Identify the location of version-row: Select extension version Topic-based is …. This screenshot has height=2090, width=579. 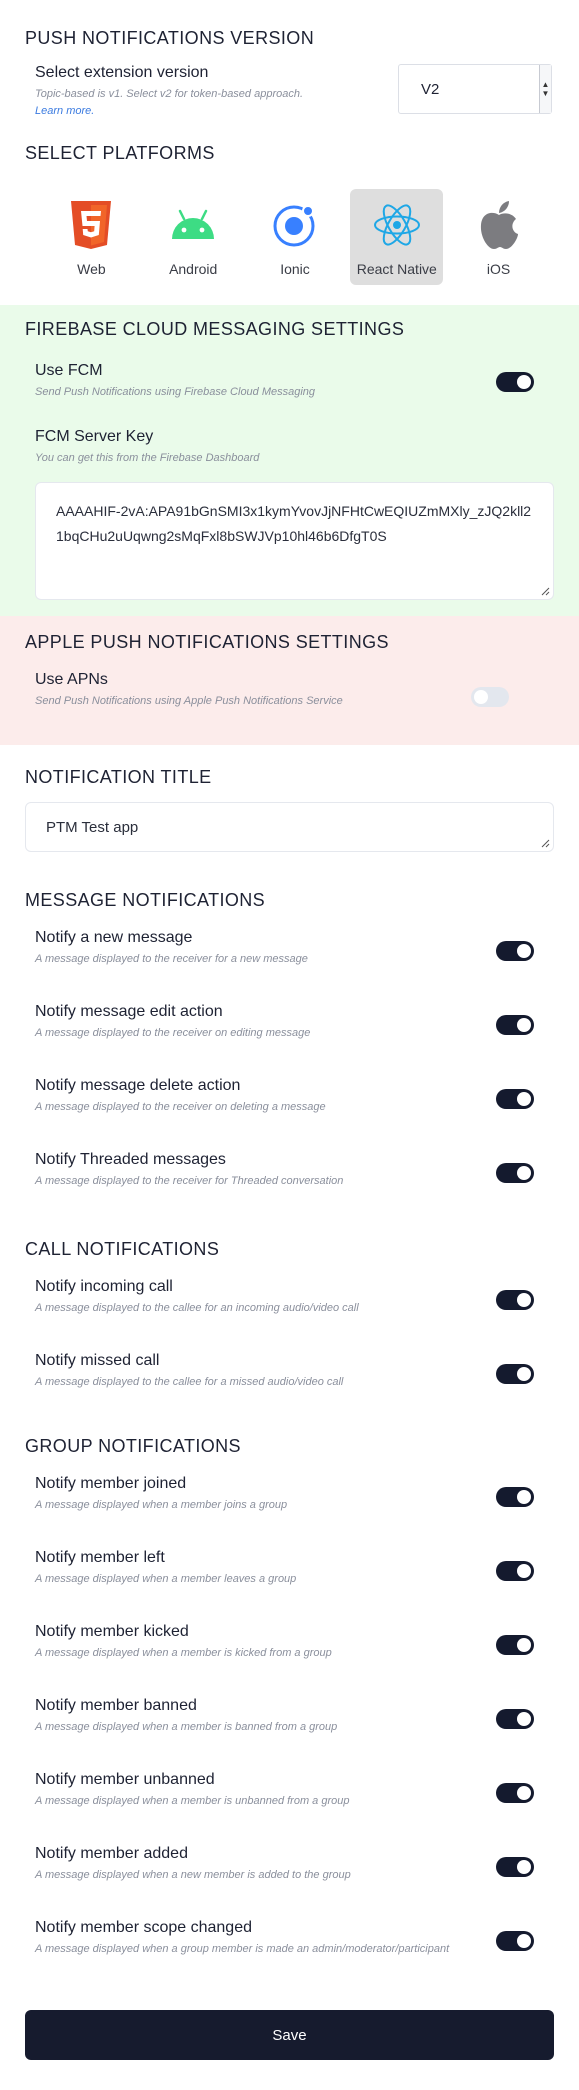
(289, 90).